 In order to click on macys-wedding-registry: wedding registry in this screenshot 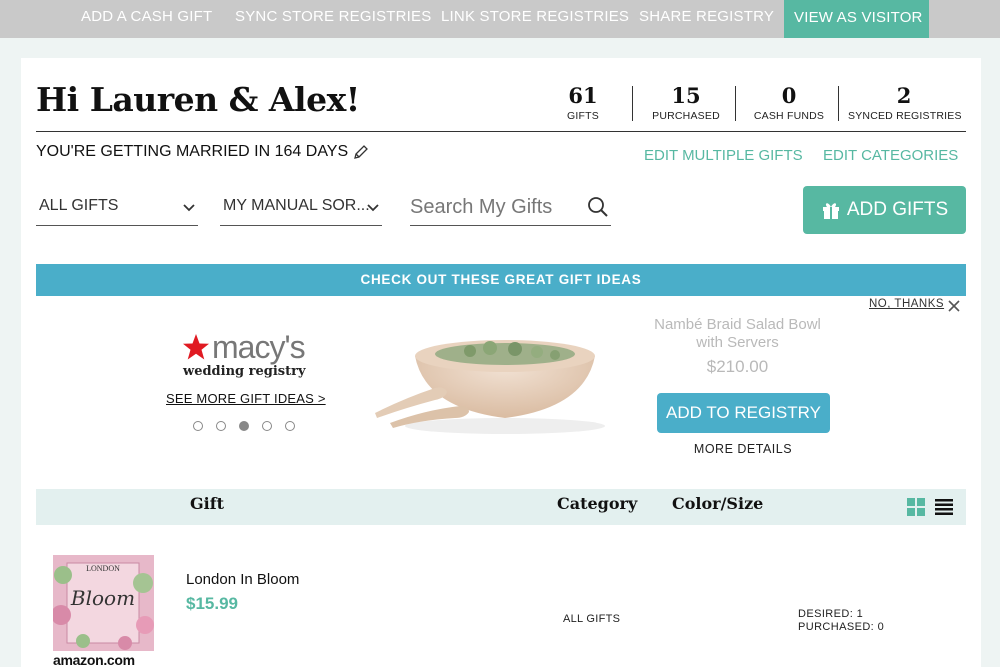, I will do `click(244, 371)`.